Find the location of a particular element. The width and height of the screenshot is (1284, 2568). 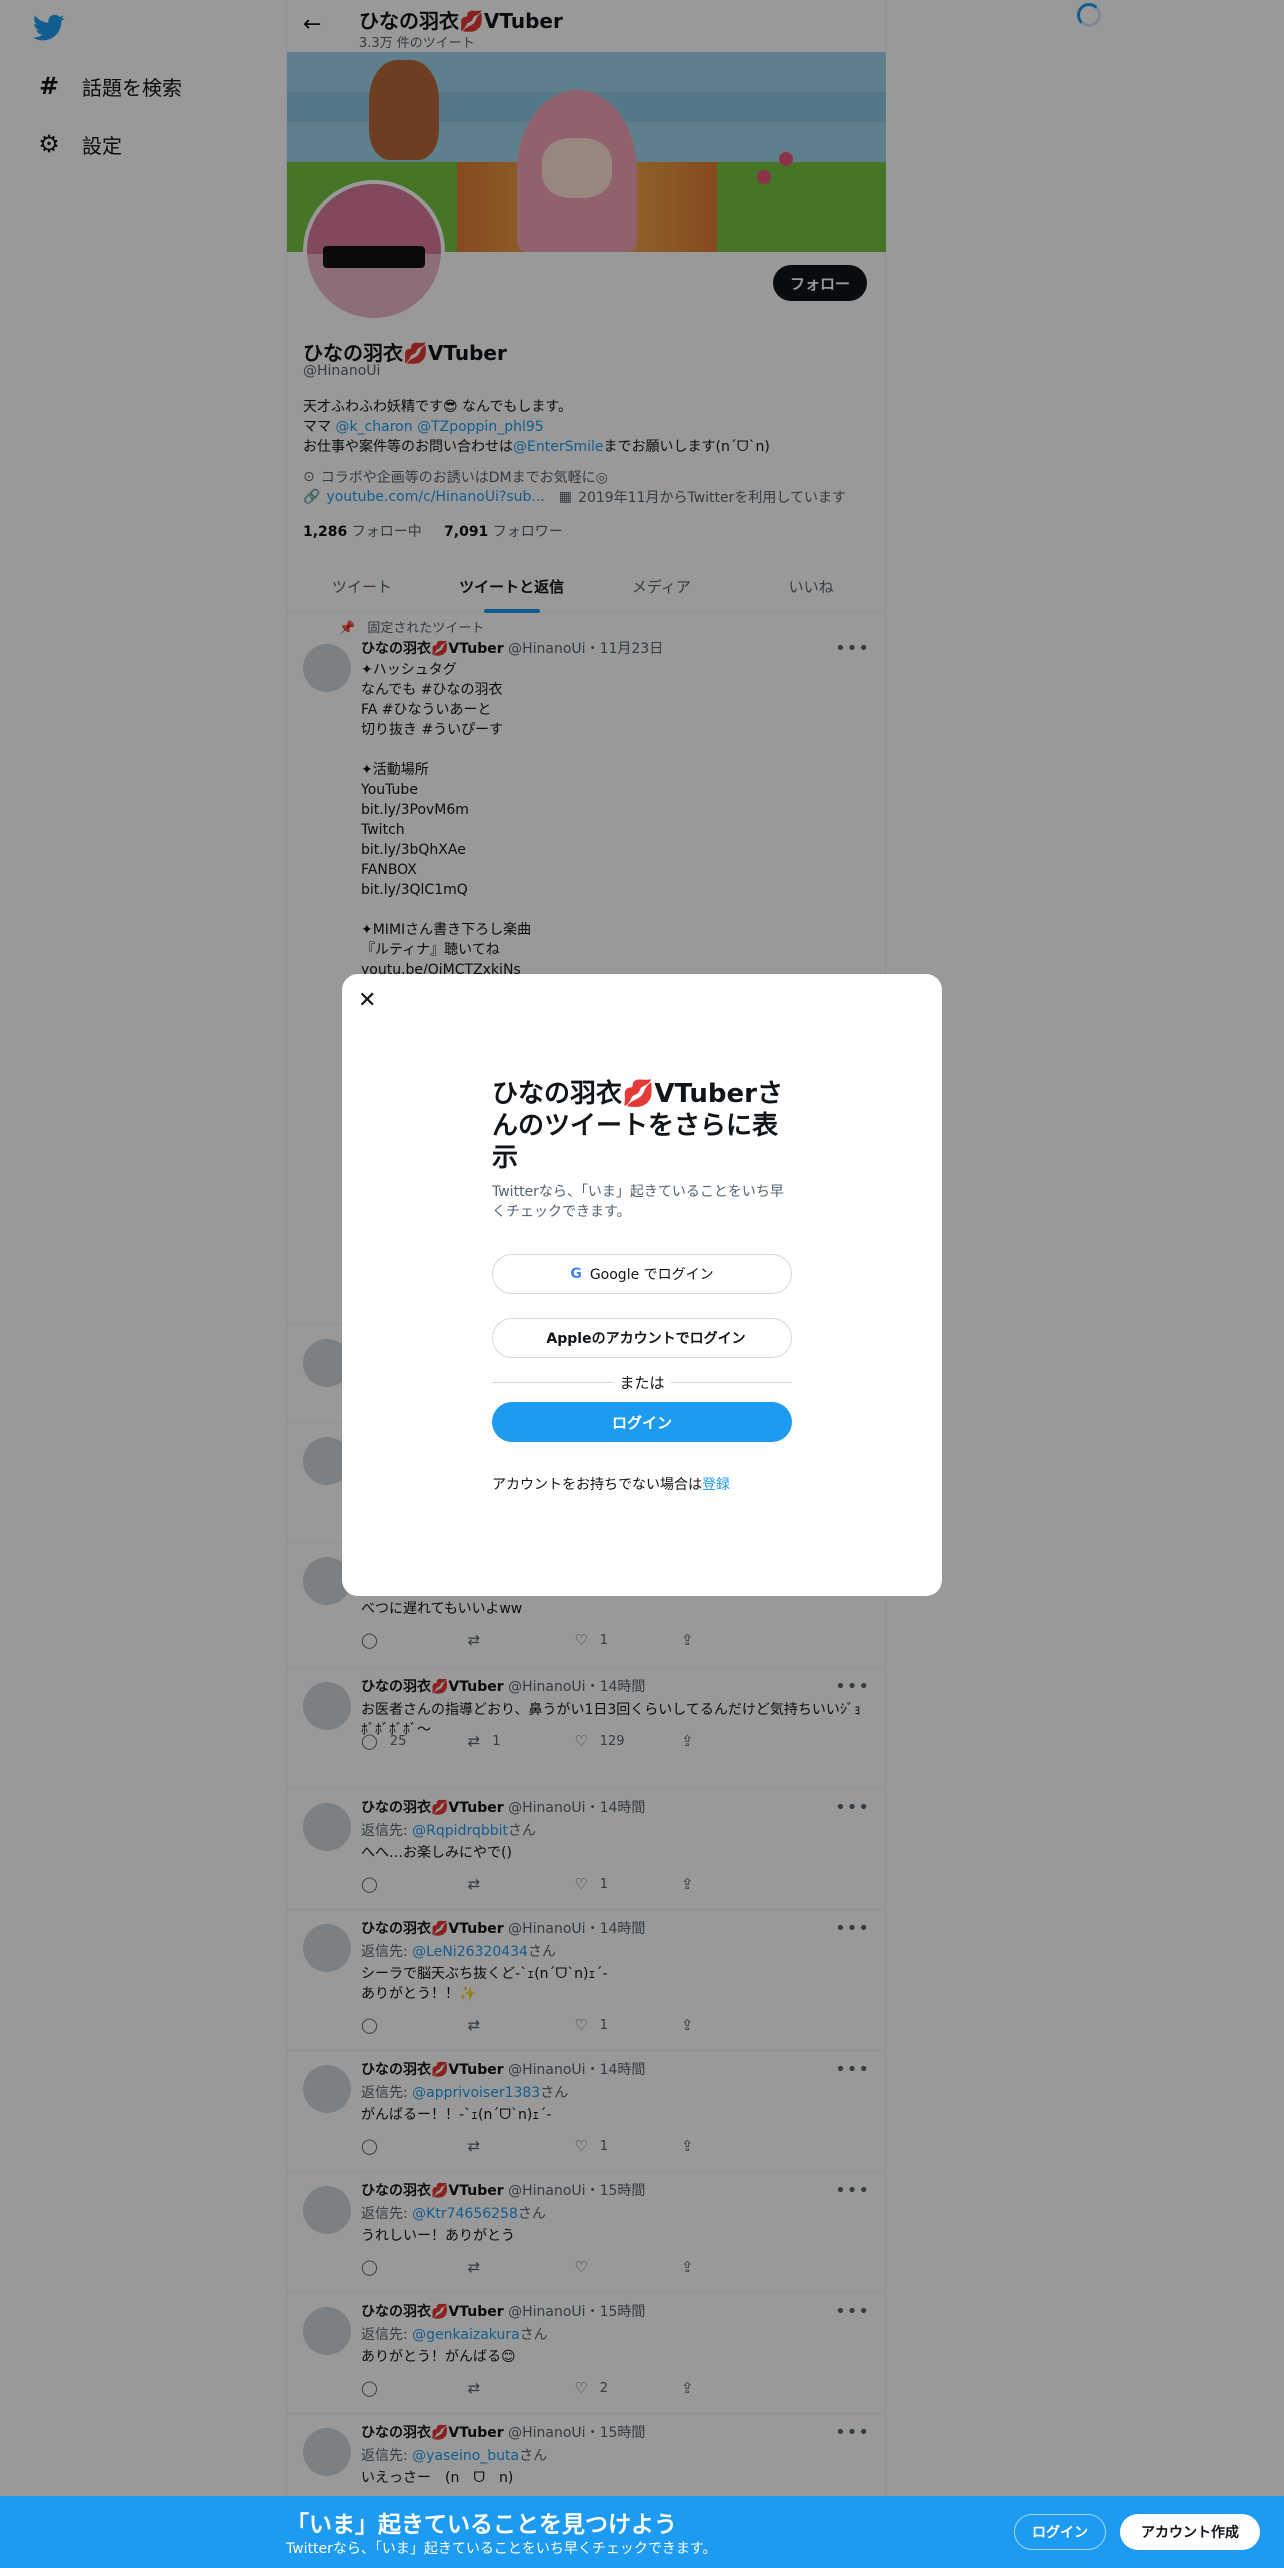

bottom-bar-title: 「いま」起きていることを見つけよう is located at coordinates (481, 2525).